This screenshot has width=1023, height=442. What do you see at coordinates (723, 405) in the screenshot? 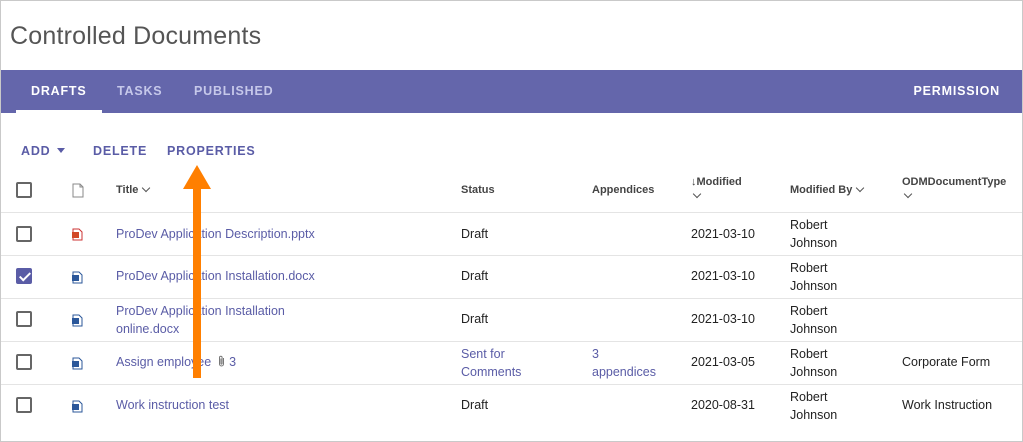
I see `modified-date: 2020-08-31` at bounding box center [723, 405].